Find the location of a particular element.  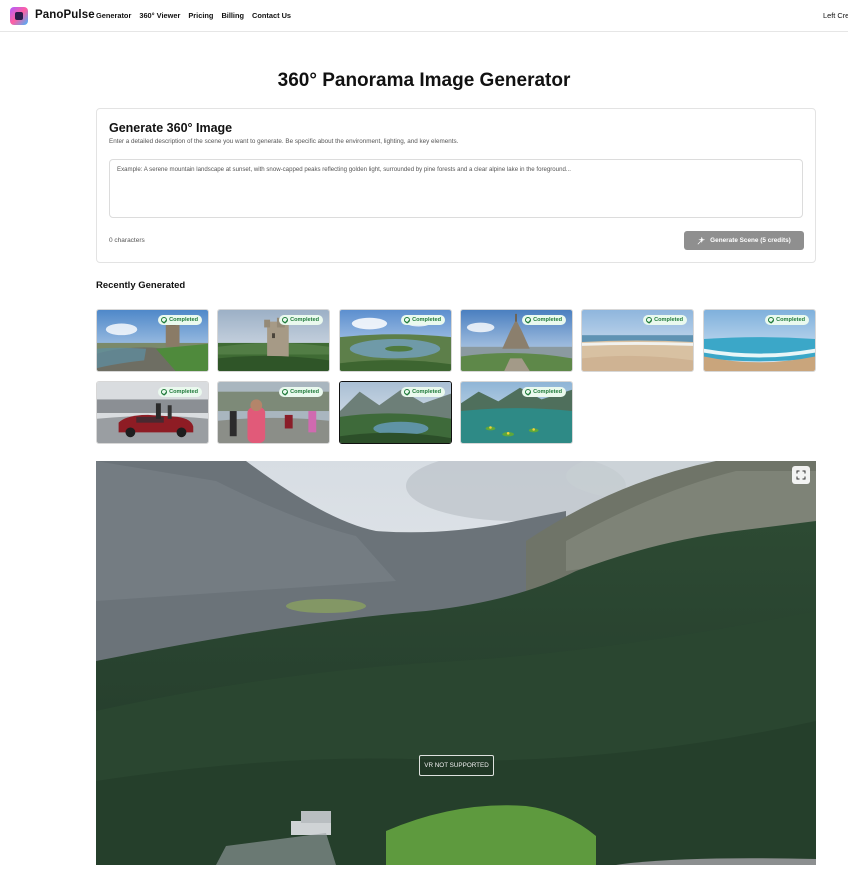

prompt-input is located at coordinates (456, 188).